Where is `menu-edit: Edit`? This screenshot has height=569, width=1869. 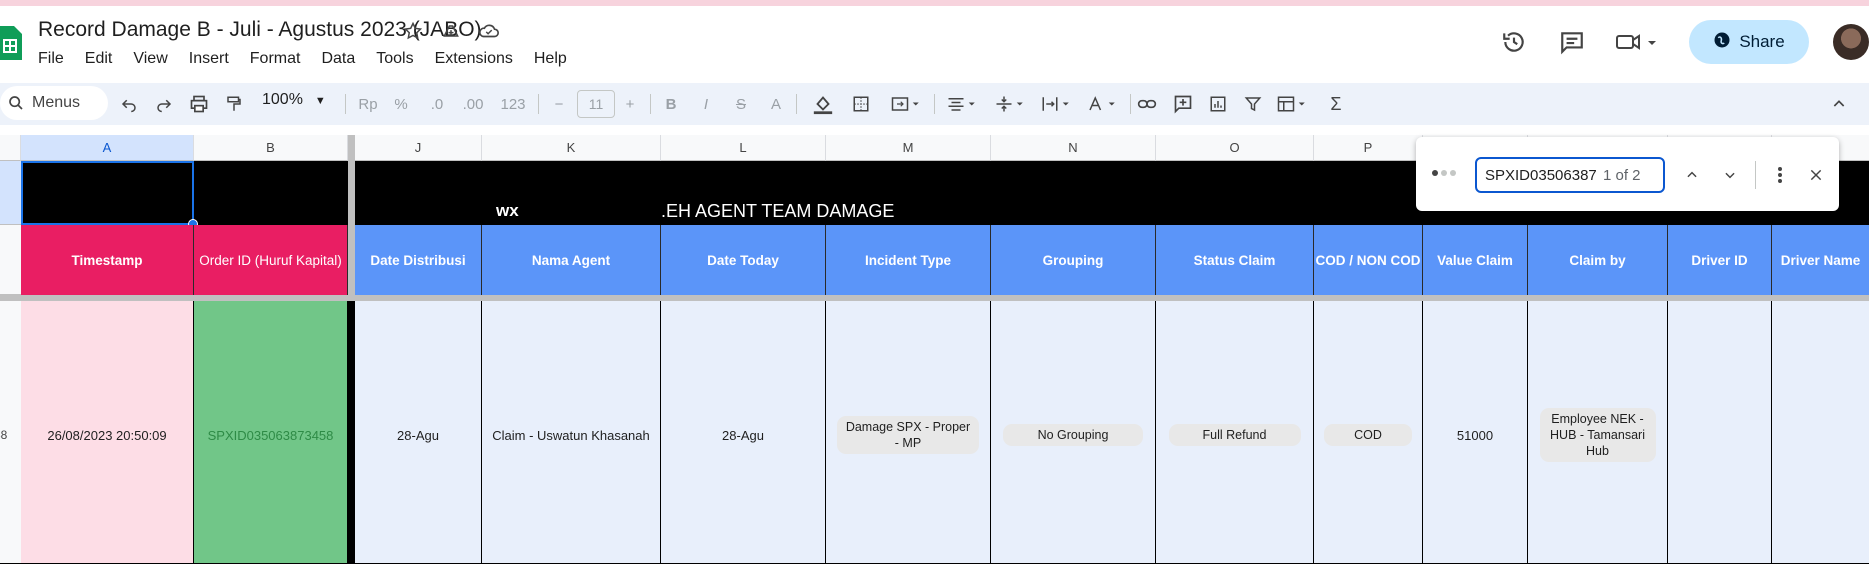
menu-edit: Edit is located at coordinates (99, 59).